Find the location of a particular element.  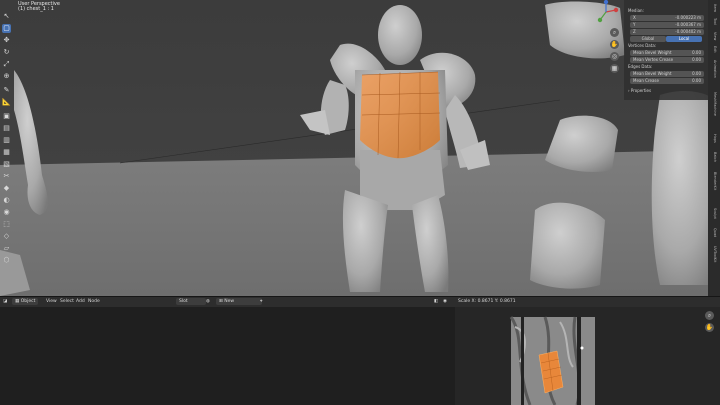

inset-icon: ▥ is located at coordinates (6, 140).